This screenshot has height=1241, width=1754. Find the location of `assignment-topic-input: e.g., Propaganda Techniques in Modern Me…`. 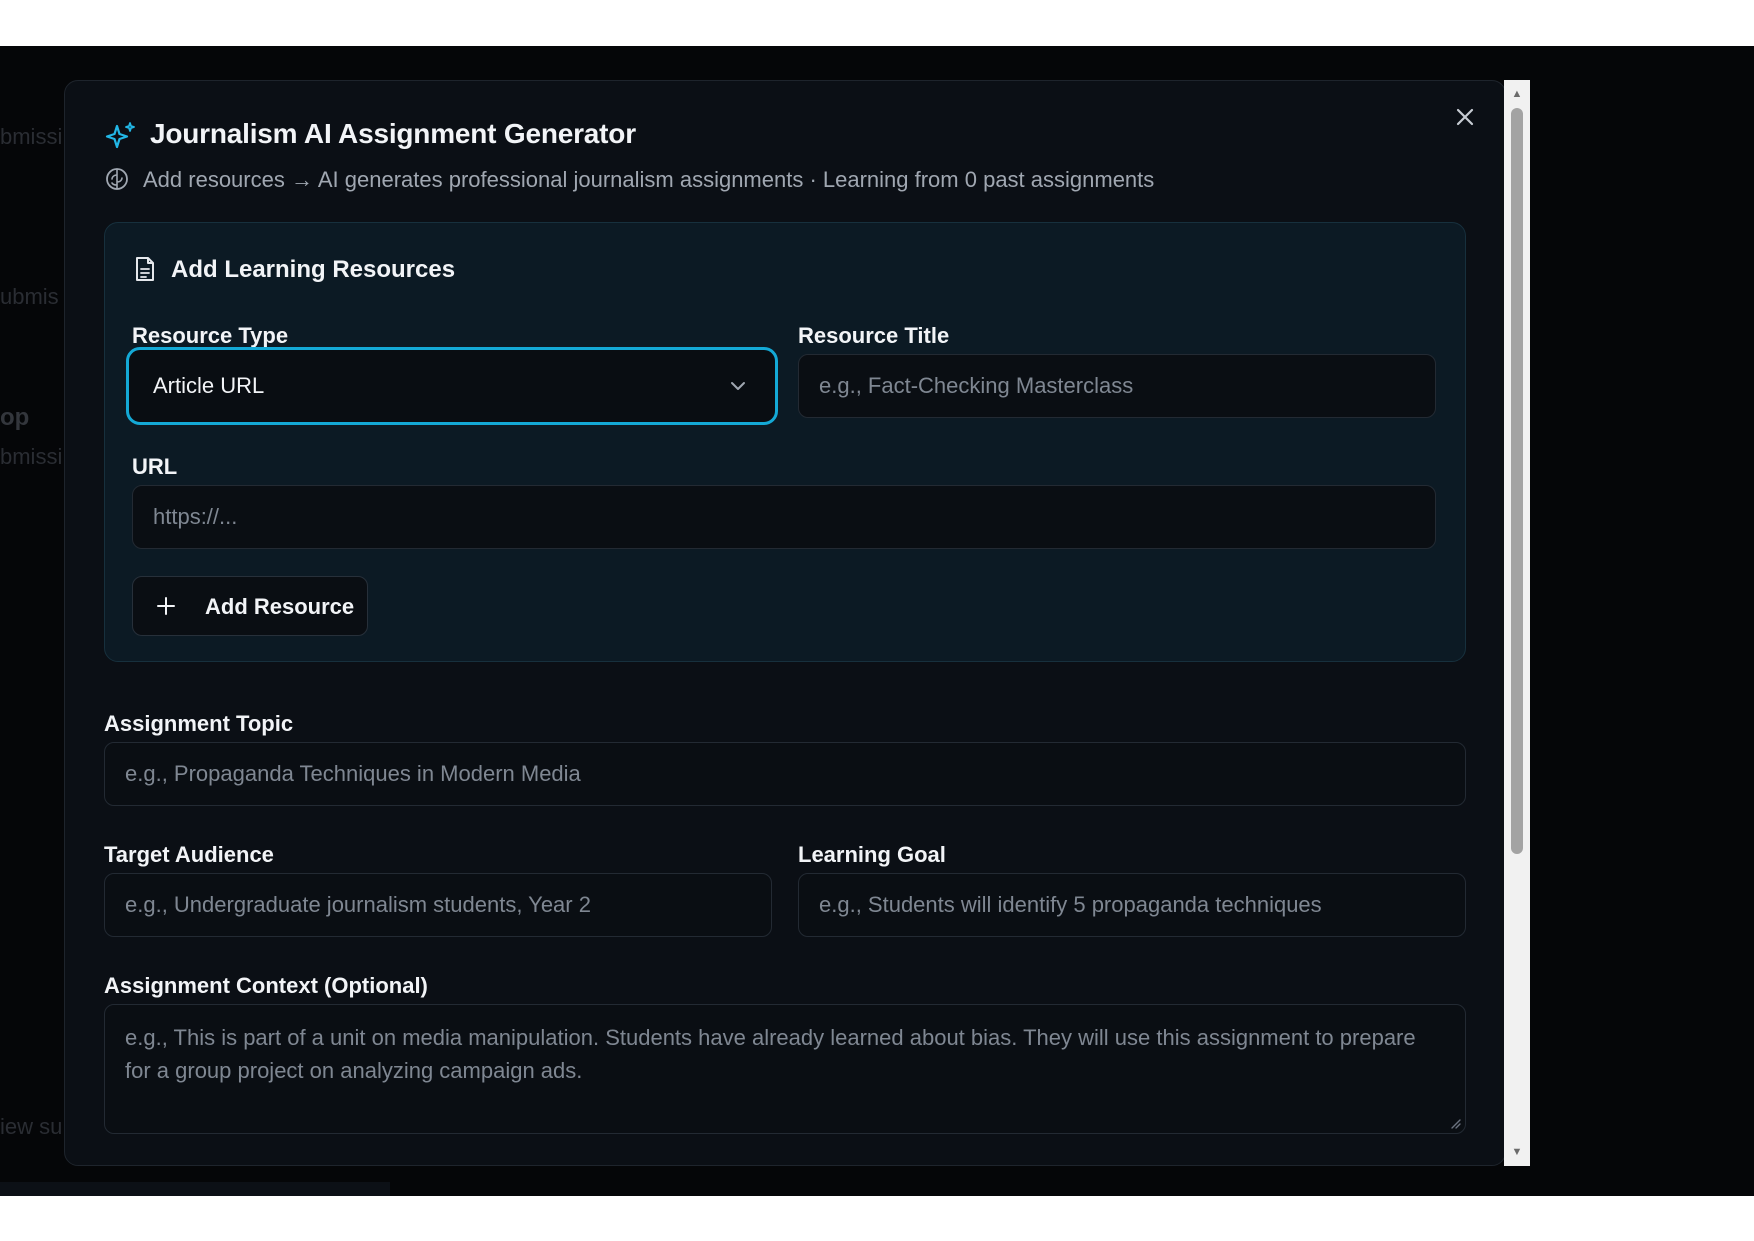

assignment-topic-input: e.g., Propaganda Techniques in Modern Me… is located at coordinates (785, 774).